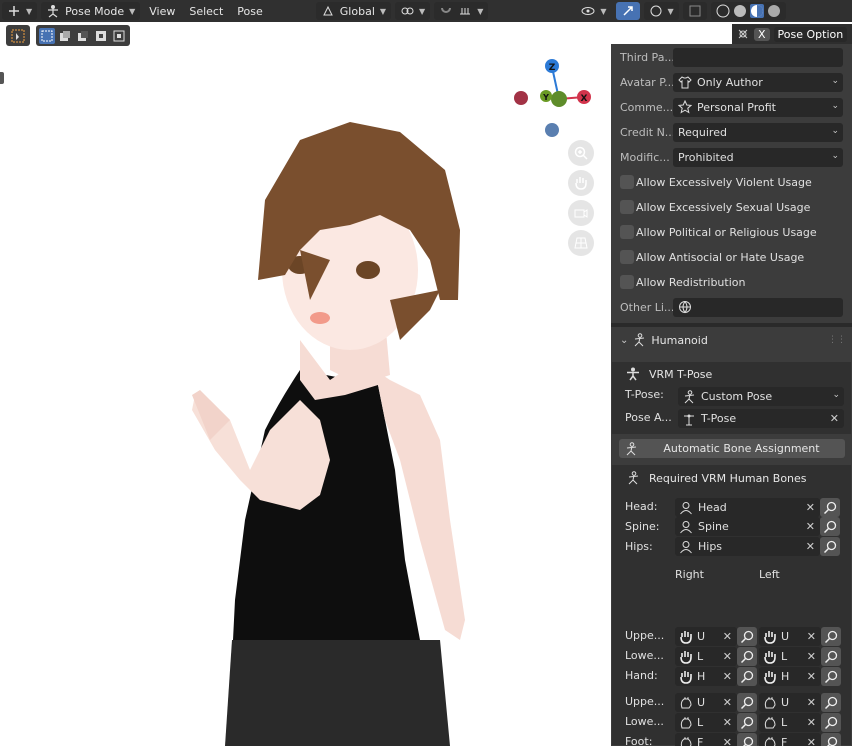  What do you see at coordinates (581, 243) in the screenshot?
I see `perspective-button` at bounding box center [581, 243].